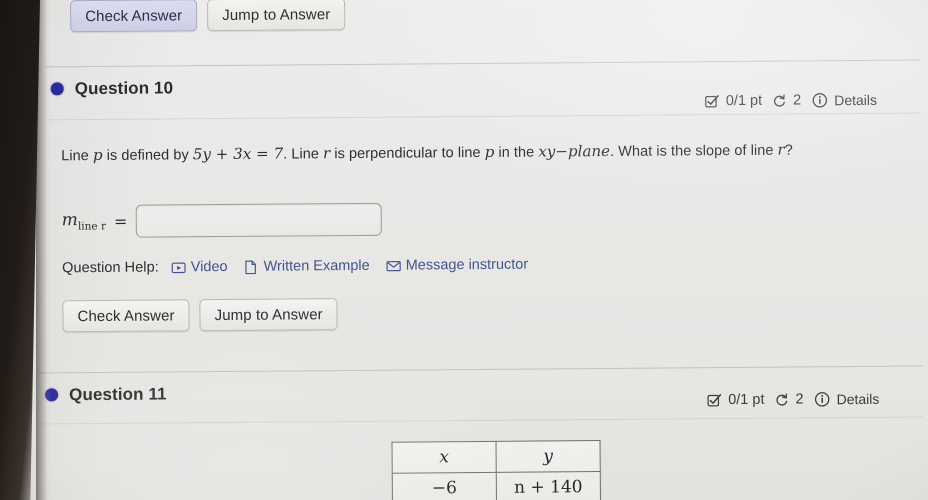 Image resolution: width=928 pixels, height=500 pixels. I want to click on question-11-attempts: 2, so click(799, 399).